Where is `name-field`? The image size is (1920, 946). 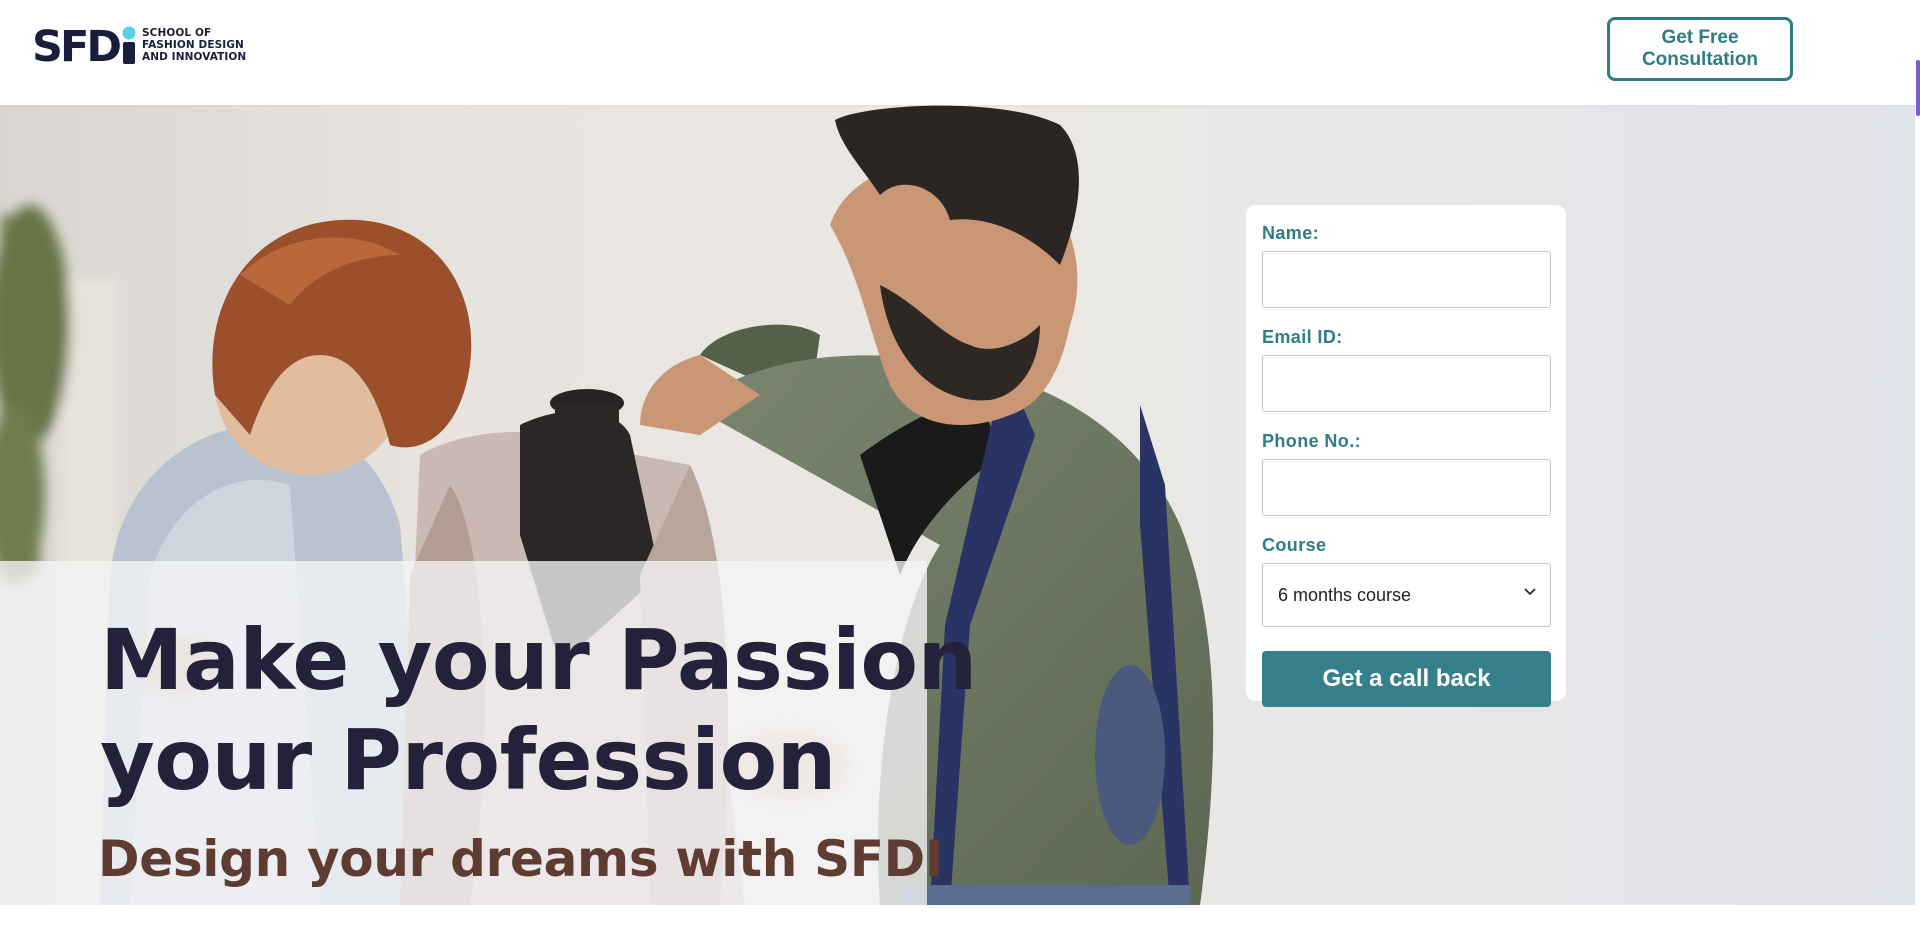
name-field is located at coordinates (1406, 279).